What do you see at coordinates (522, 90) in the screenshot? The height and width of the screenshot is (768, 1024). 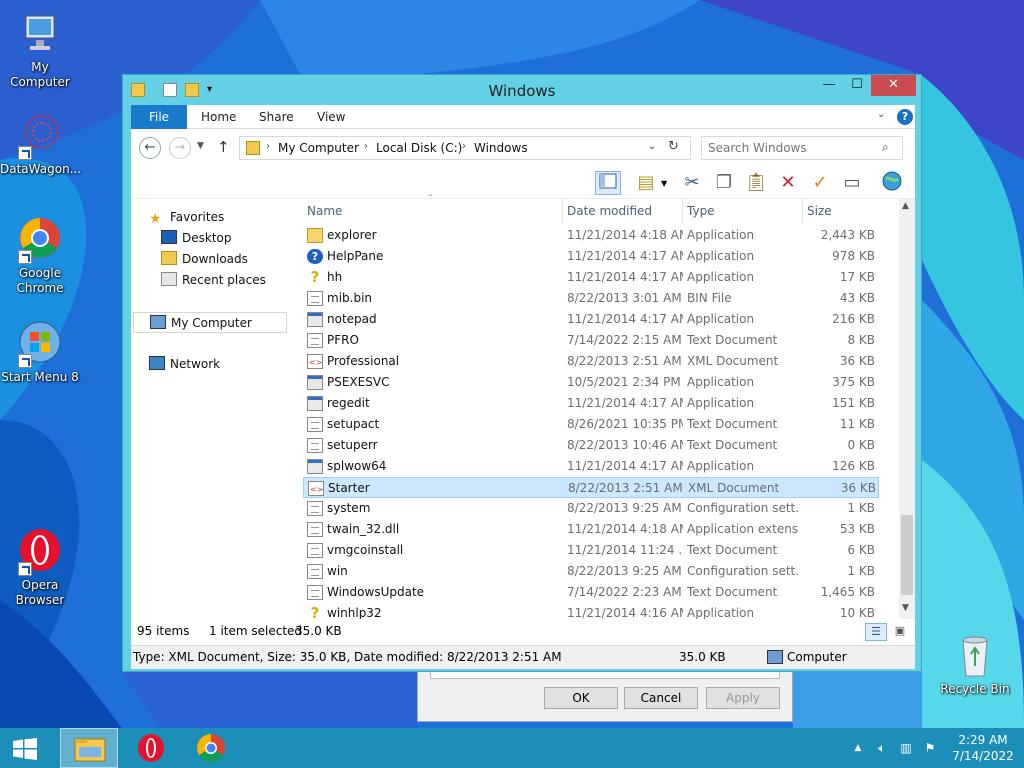 I see `title-bar: ▾ Windows — ☐ ✕` at bounding box center [522, 90].